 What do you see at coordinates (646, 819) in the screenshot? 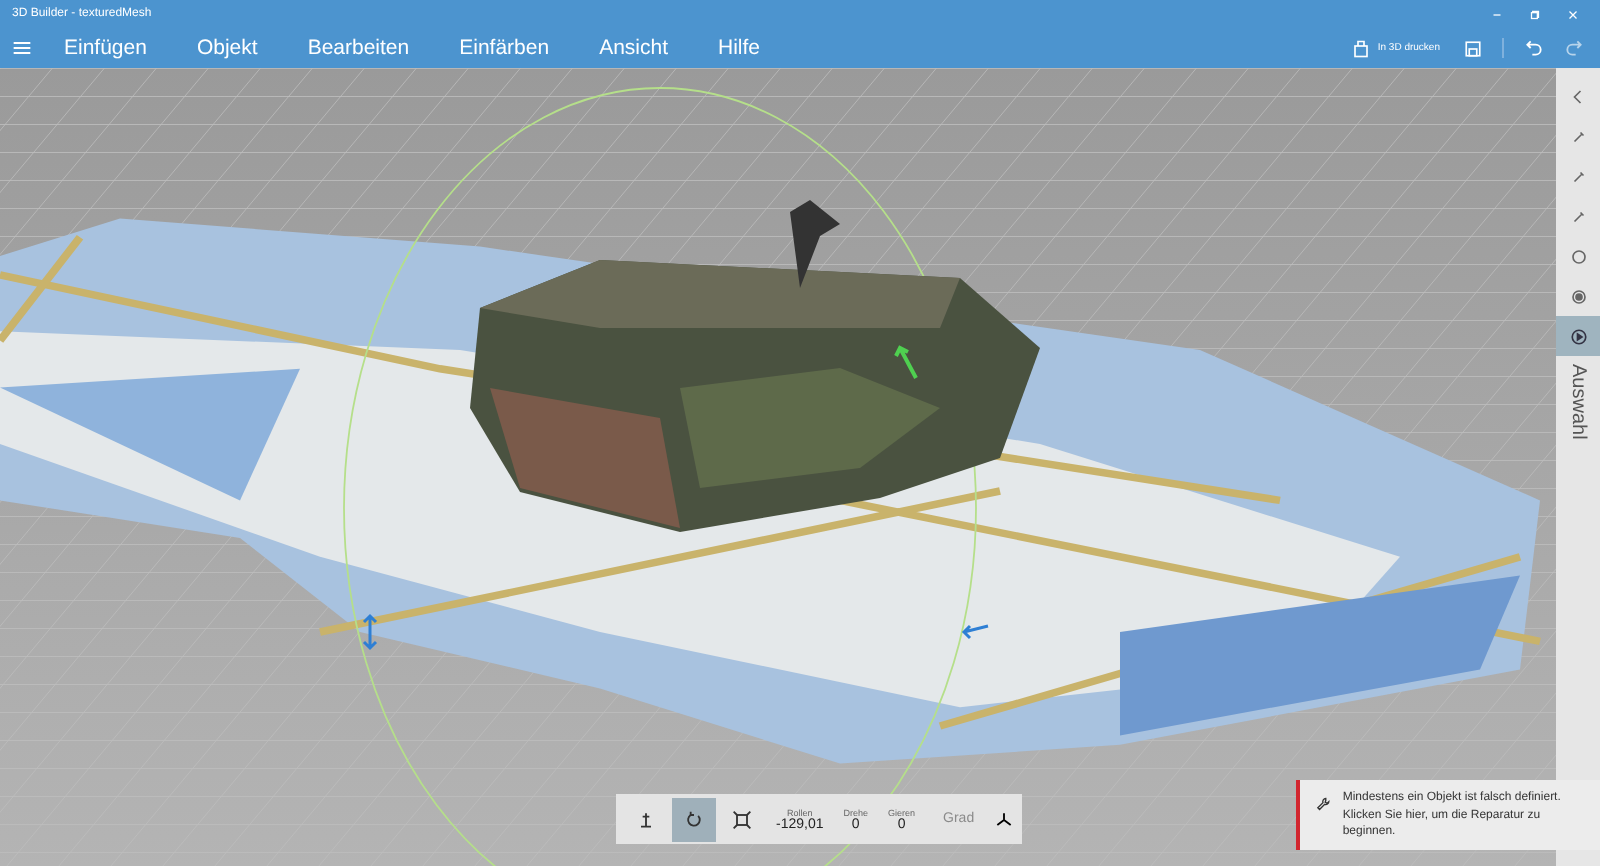
I see `move-icon` at bounding box center [646, 819].